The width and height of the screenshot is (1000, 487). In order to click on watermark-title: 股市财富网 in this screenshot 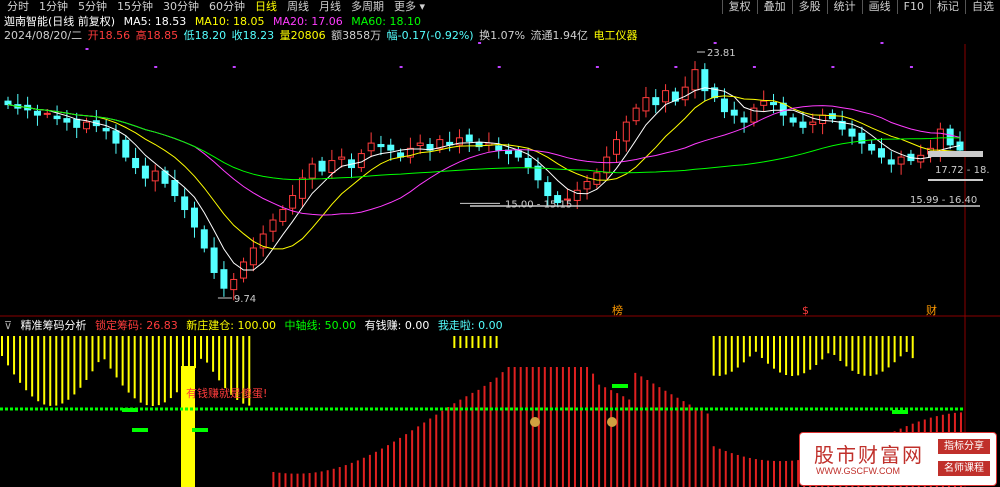, I will do `click(869, 455)`.